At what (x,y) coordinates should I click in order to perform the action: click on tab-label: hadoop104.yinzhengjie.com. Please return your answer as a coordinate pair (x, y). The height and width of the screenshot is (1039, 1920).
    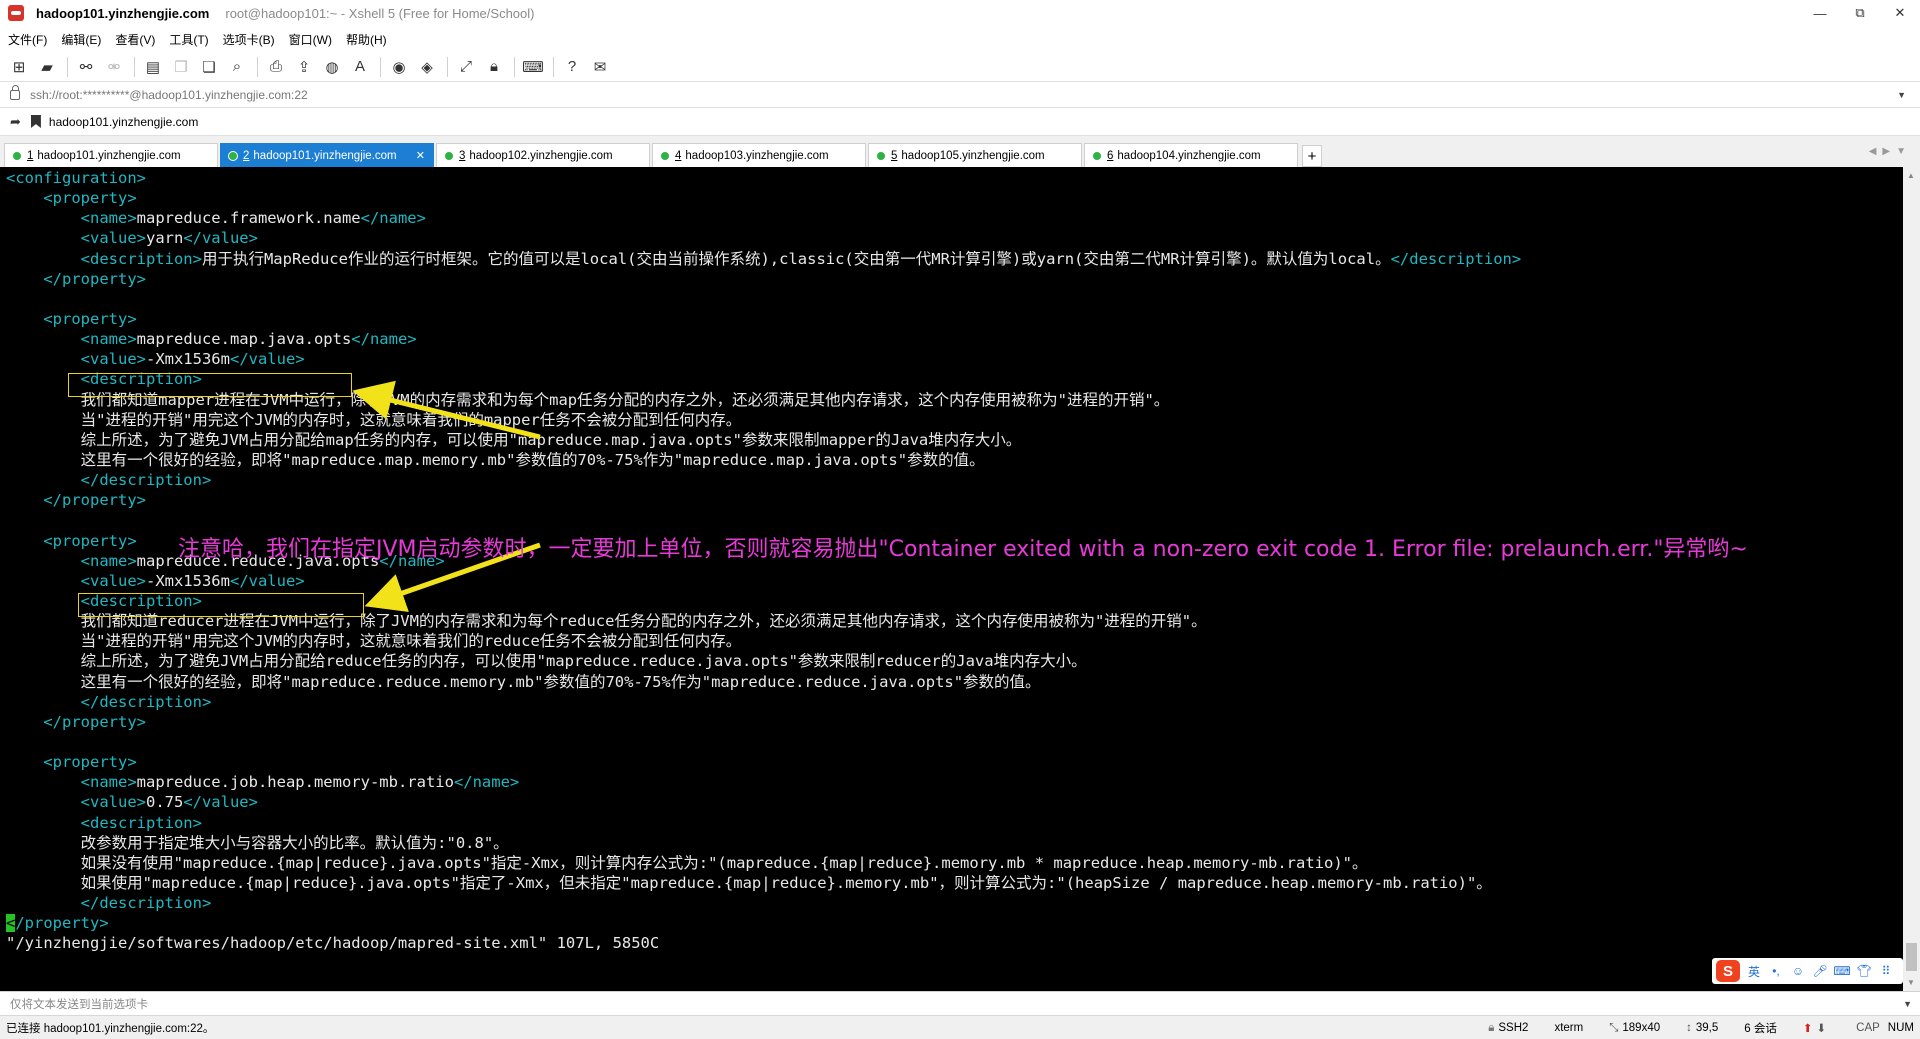
    Looking at the image, I should click on (1189, 155).